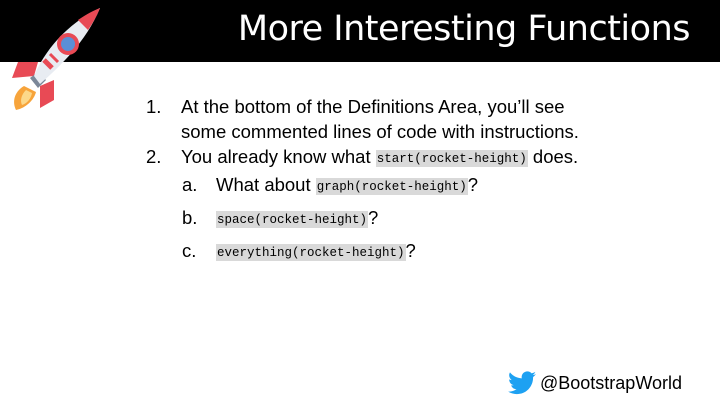  I want to click on code-snippet: everything(rocket-height), so click(311, 252).